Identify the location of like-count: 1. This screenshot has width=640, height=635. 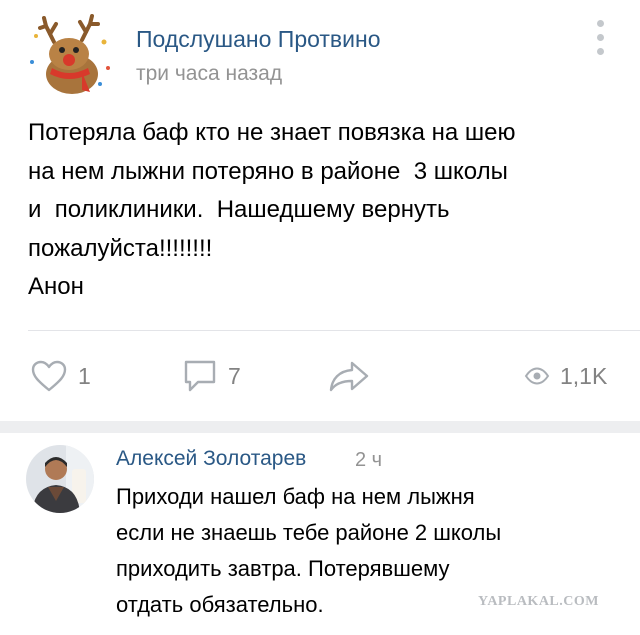
(84, 375).